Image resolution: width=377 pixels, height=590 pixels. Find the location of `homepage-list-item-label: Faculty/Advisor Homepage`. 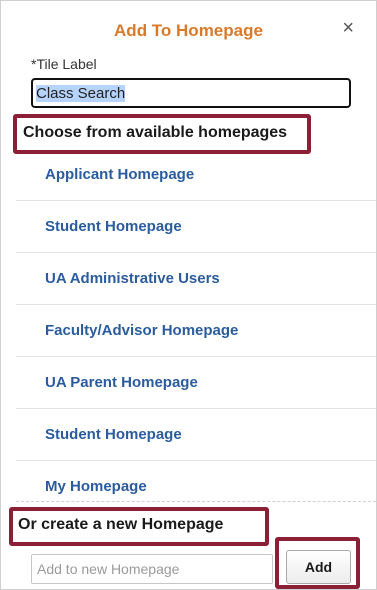

homepage-list-item-label: Faculty/Advisor Homepage is located at coordinates (142, 330).